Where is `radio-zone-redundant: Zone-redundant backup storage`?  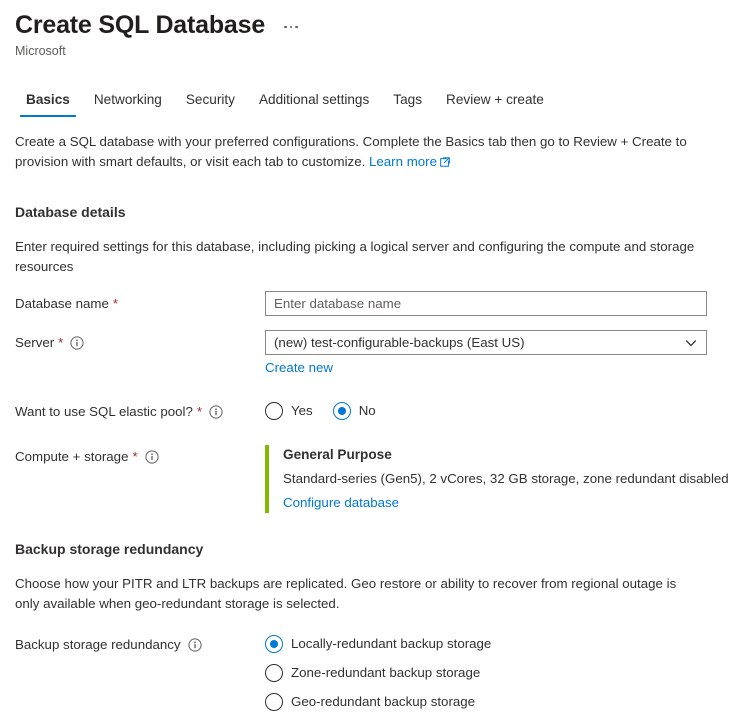
radio-zone-redundant: Zone-redundant backup storage is located at coordinates (506, 673).